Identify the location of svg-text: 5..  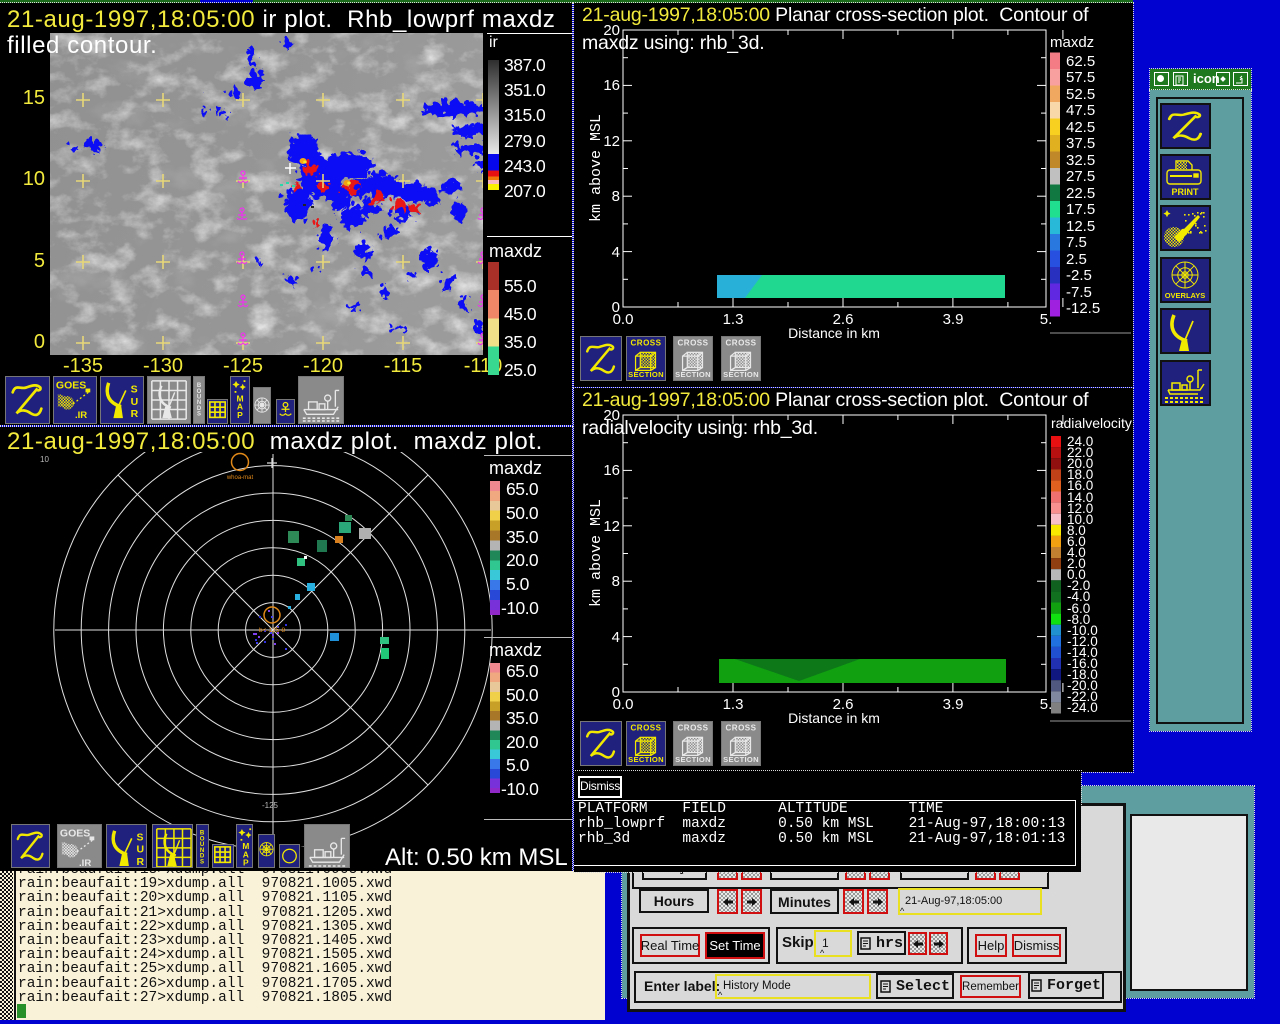
(1046, 704).